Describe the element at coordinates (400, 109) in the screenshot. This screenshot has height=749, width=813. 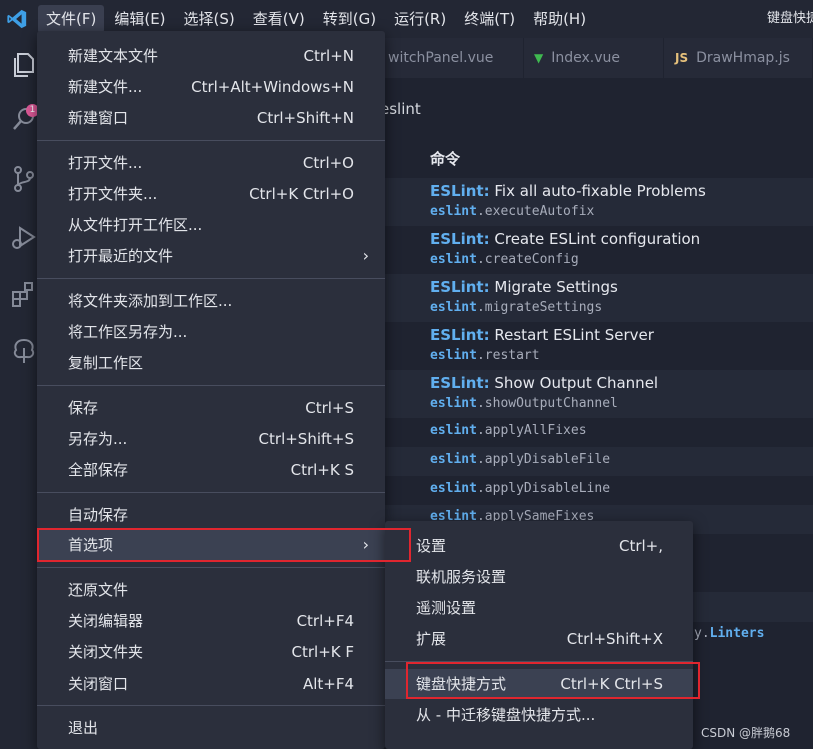
I see `search-text: eslint` at that location.